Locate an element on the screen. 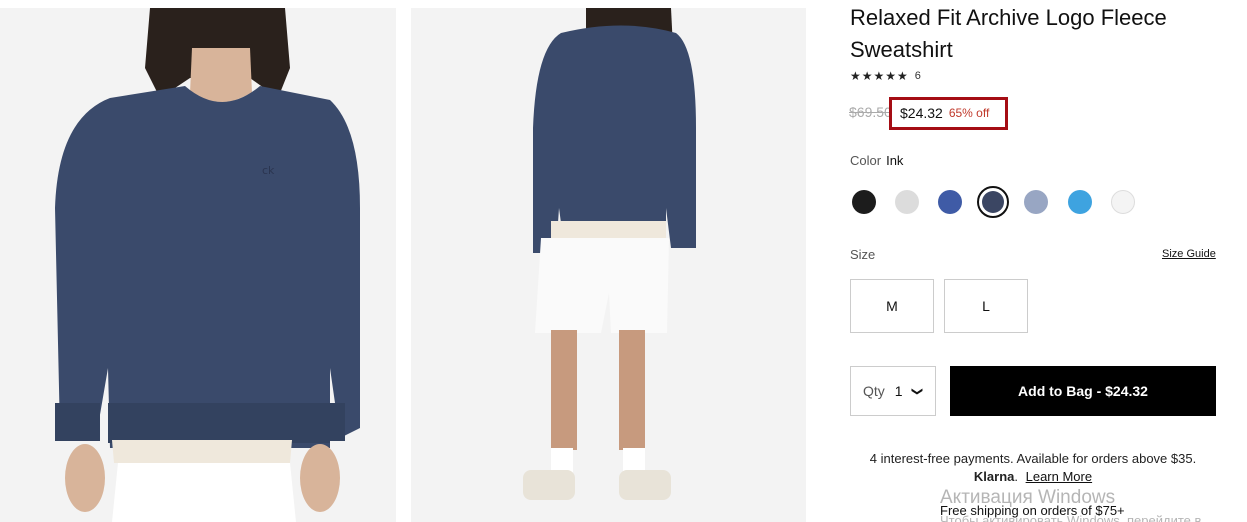 This screenshot has width=1247, height=522. quantity-select: Qty 1 ❯ is located at coordinates (893, 391).